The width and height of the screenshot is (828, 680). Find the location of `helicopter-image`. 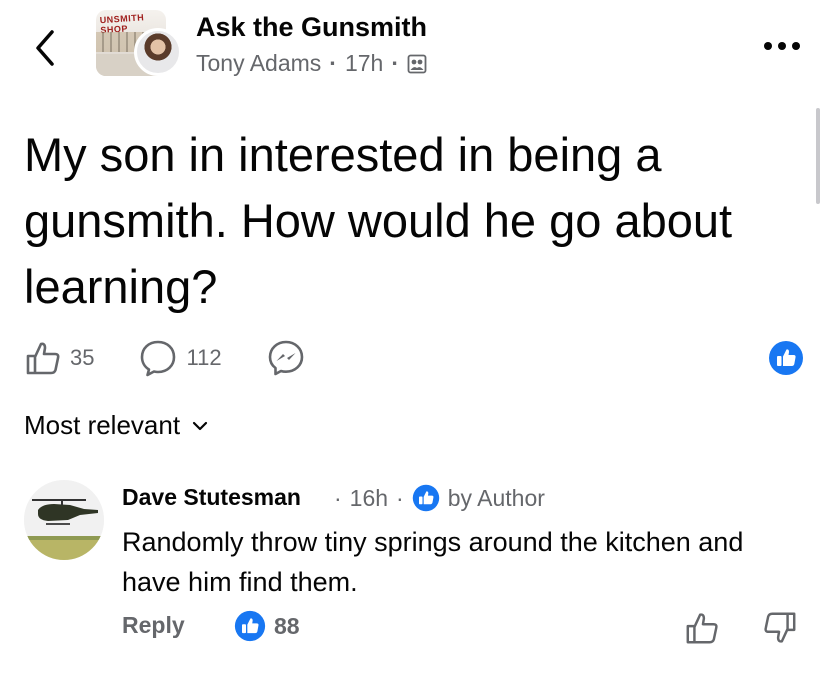

helicopter-image is located at coordinates (64, 520).